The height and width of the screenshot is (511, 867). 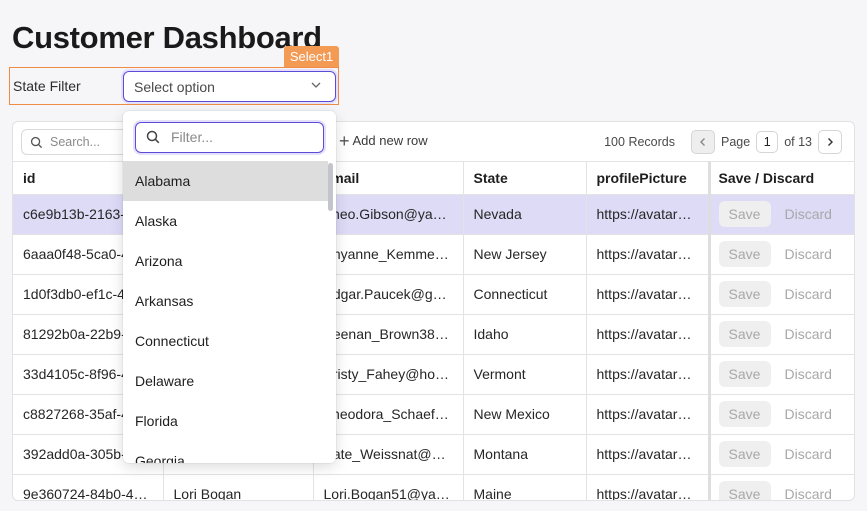 What do you see at coordinates (330, 187) in the screenshot?
I see `dropdown-scrollbar` at bounding box center [330, 187].